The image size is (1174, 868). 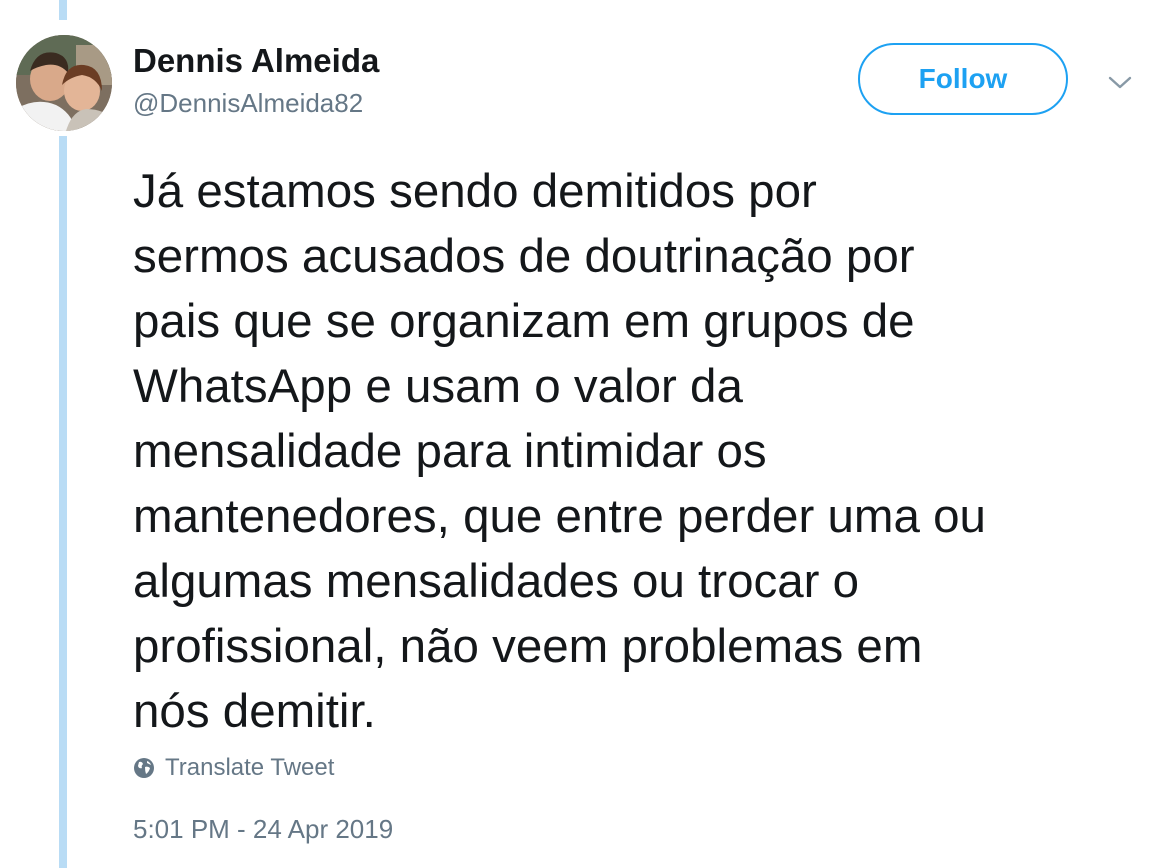 I want to click on tweet-text-line: pais que se organizam em grupos de, so click(x=524, y=321).